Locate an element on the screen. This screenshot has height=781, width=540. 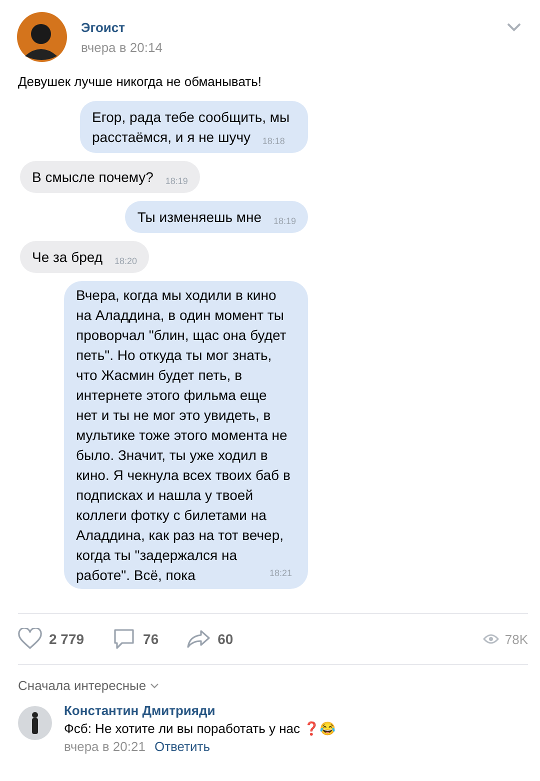
heart-icon is located at coordinates (30, 639).